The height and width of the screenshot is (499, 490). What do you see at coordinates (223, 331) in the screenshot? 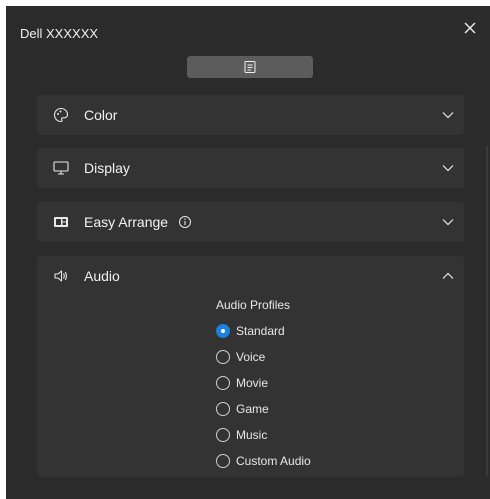
I see `radio-standard` at bounding box center [223, 331].